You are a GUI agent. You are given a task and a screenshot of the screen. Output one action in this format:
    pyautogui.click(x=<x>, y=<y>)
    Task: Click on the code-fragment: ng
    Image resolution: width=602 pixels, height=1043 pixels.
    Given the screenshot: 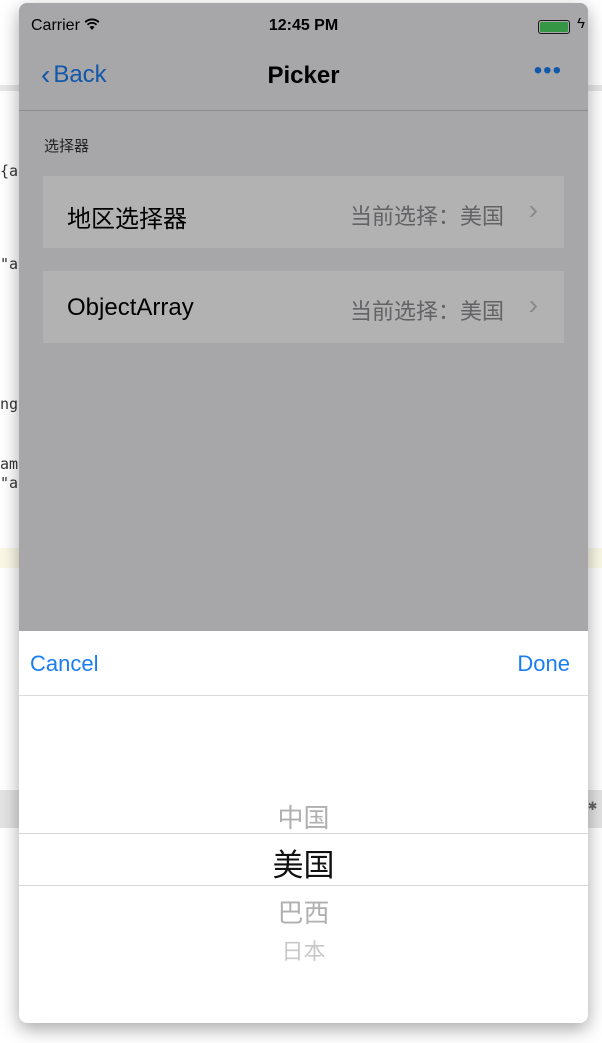 What is the action you would take?
    pyautogui.click(x=9, y=404)
    